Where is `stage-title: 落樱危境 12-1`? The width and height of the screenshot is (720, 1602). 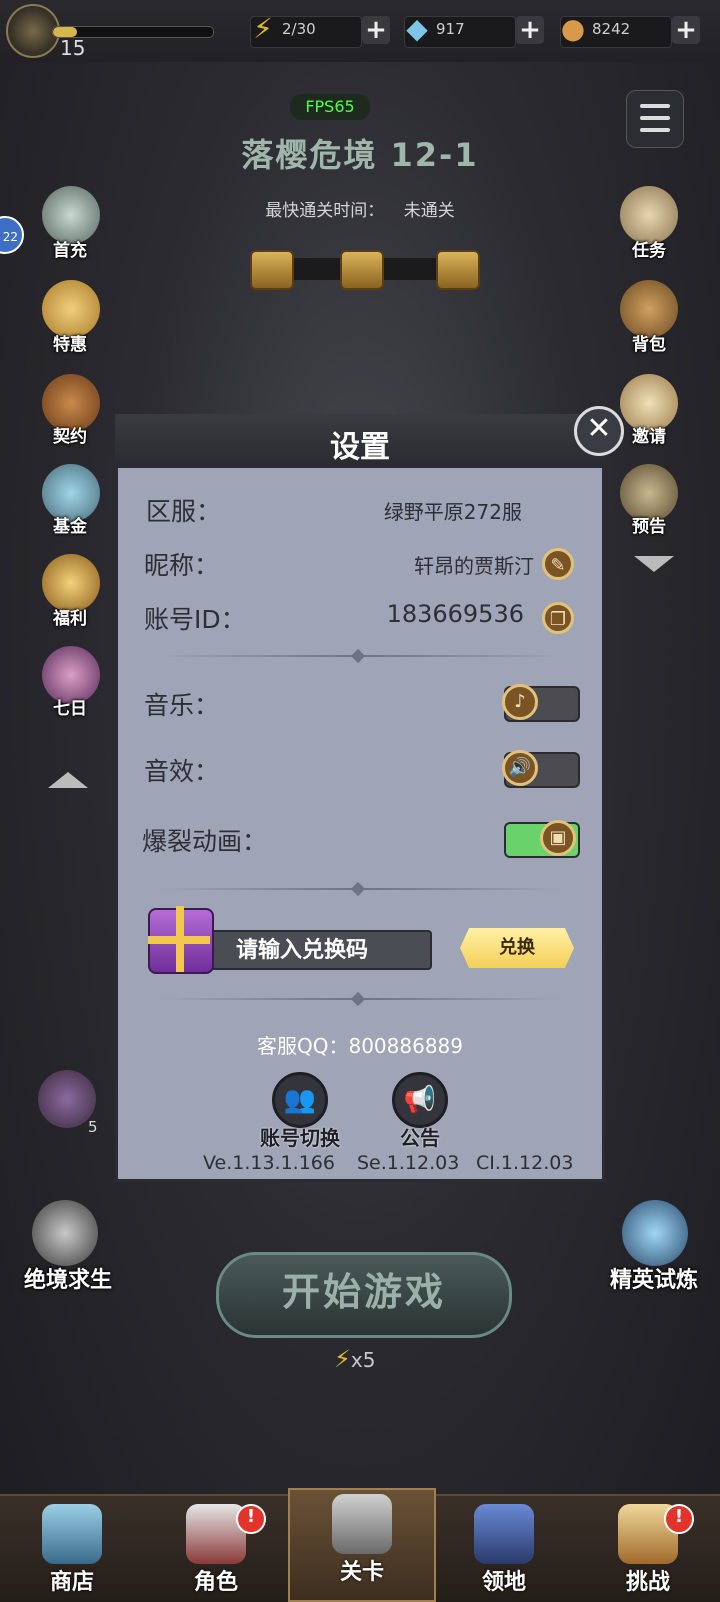
stage-title: 落樱危境 12-1 is located at coordinates (360, 155).